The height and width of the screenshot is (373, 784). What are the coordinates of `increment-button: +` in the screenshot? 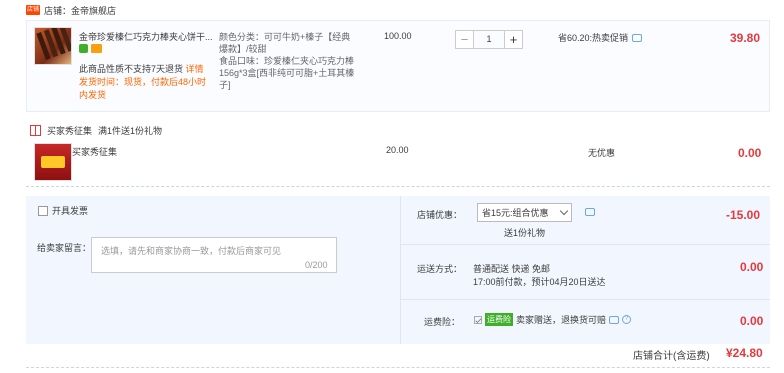 It's located at (513, 39).